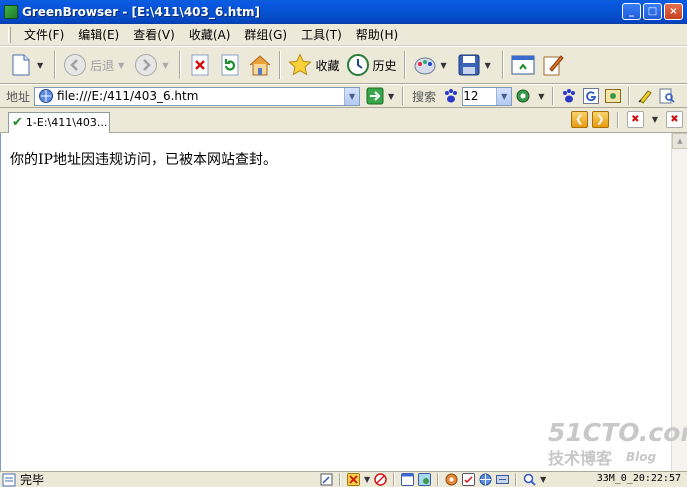 This screenshot has width=687, height=487. I want to click on star-icon, so click(300, 65).